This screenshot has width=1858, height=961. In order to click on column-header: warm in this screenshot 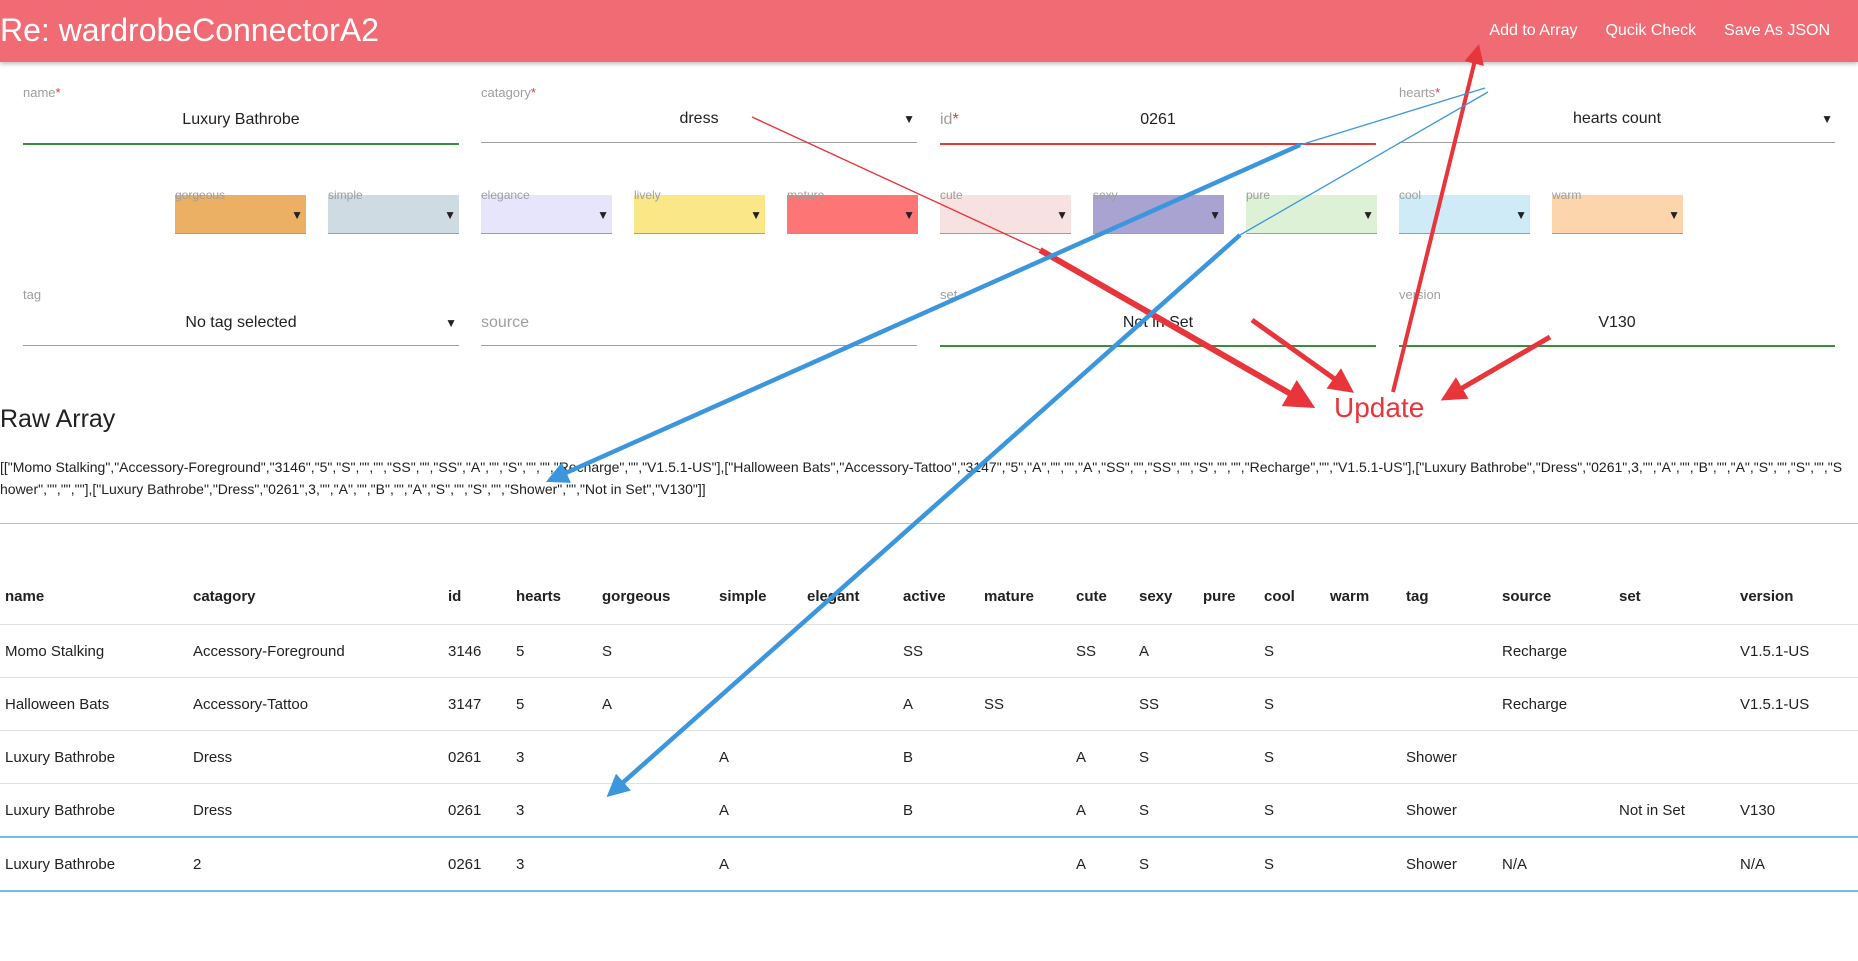, I will do `click(1350, 596)`.